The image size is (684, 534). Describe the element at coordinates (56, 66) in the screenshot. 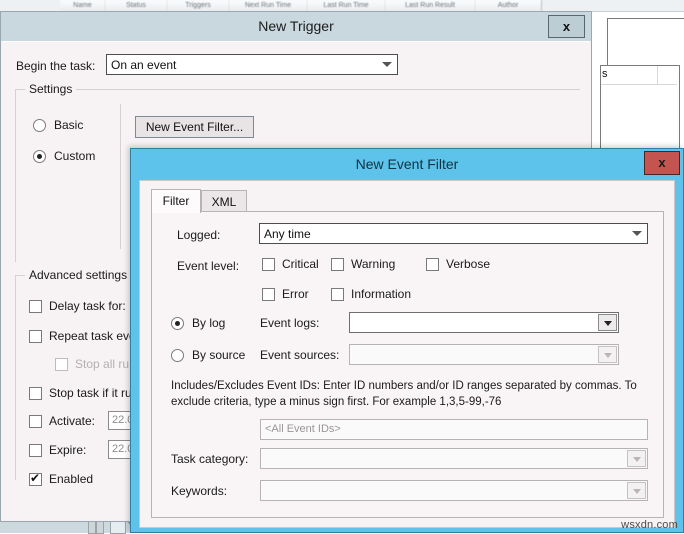

I see `begin-task-label: Begin the task:` at that location.